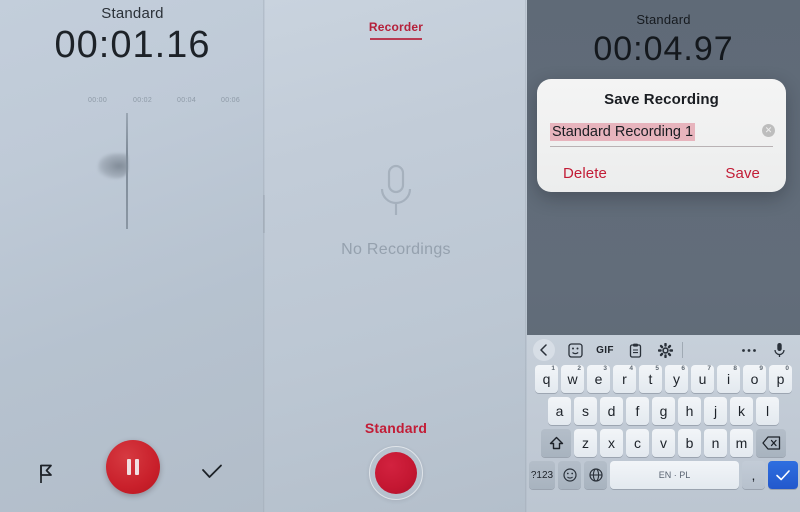 The image size is (800, 512). I want to click on key-label: t, so click(650, 379).